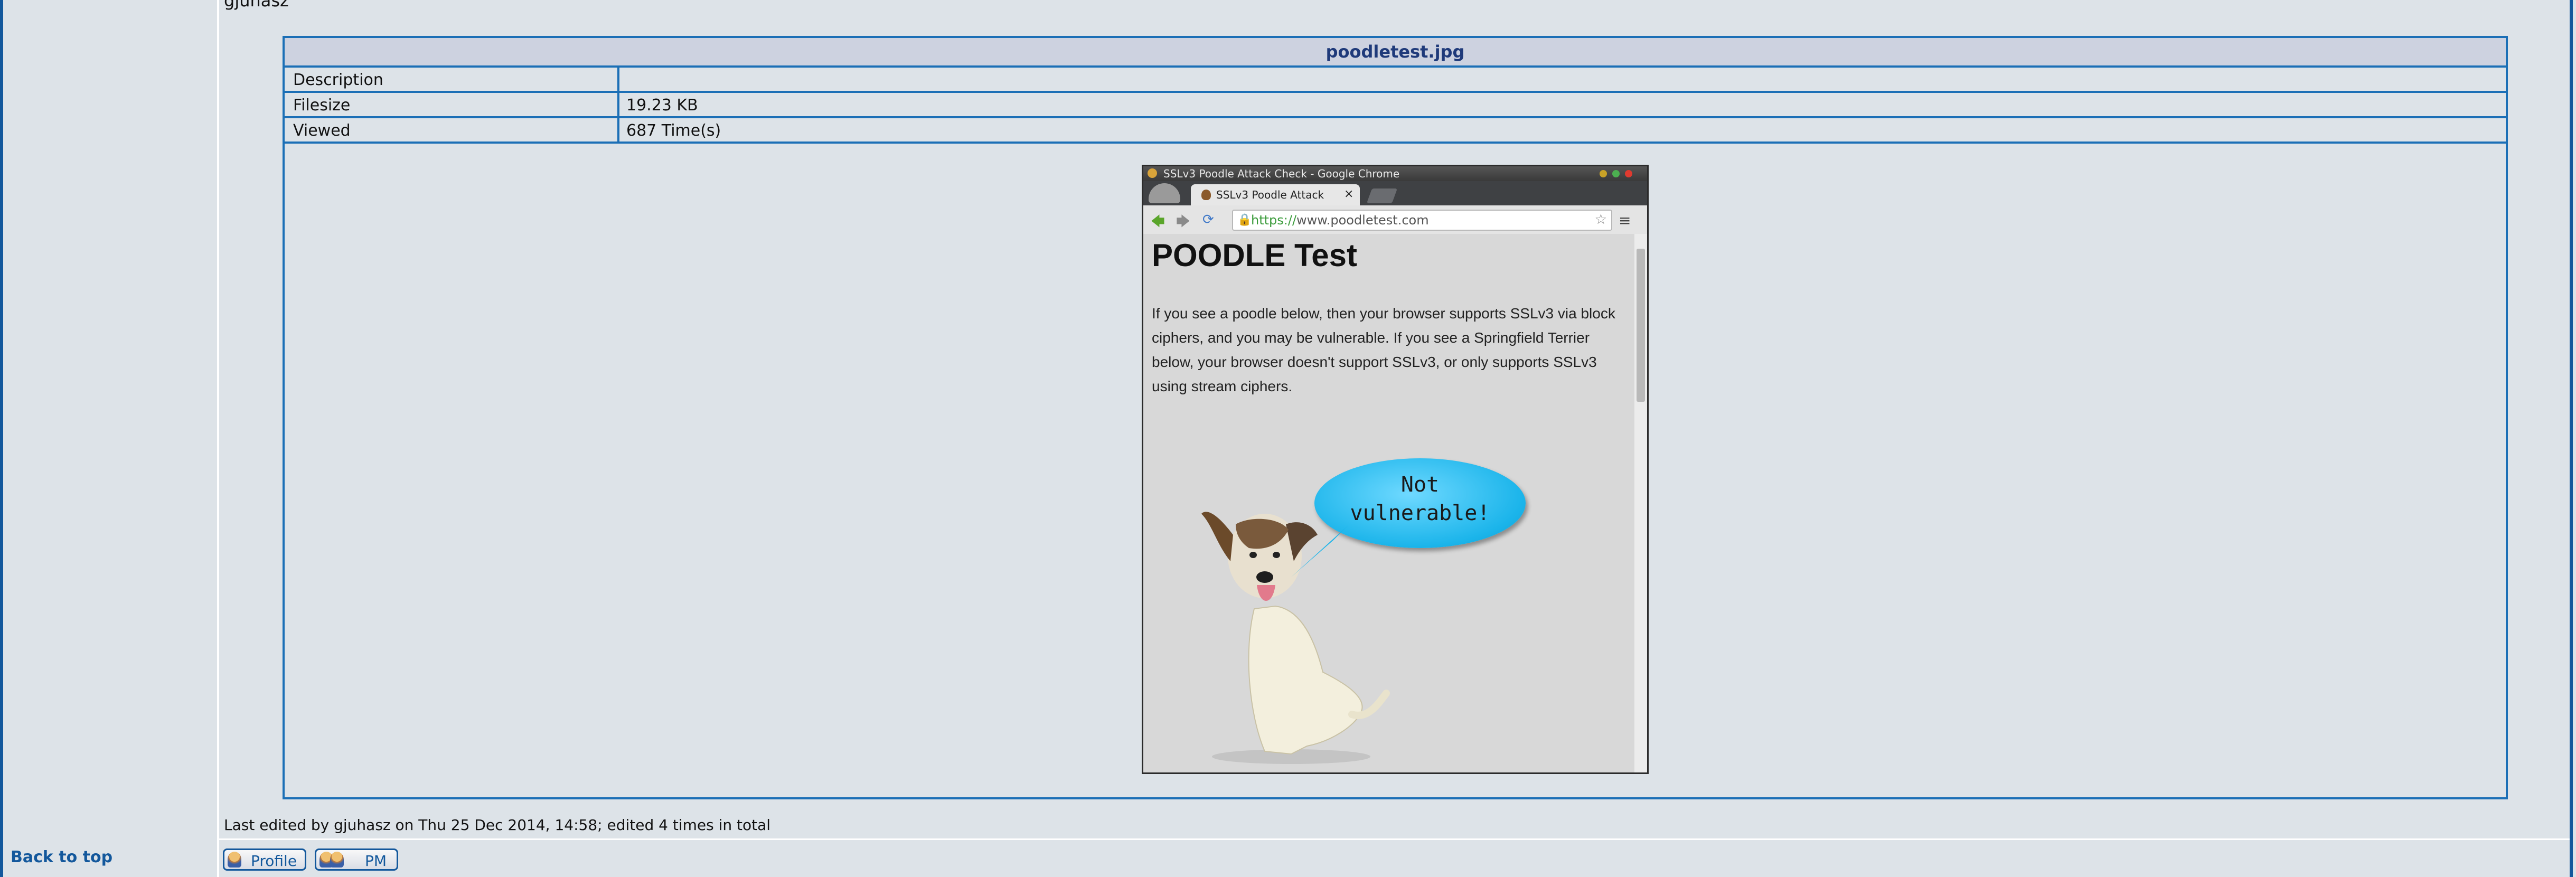 The image size is (2576, 877). What do you see at coordinates (376, 861) in the screenshot?
I see `pm-button-label: PM` at bounding box center [376, 861].